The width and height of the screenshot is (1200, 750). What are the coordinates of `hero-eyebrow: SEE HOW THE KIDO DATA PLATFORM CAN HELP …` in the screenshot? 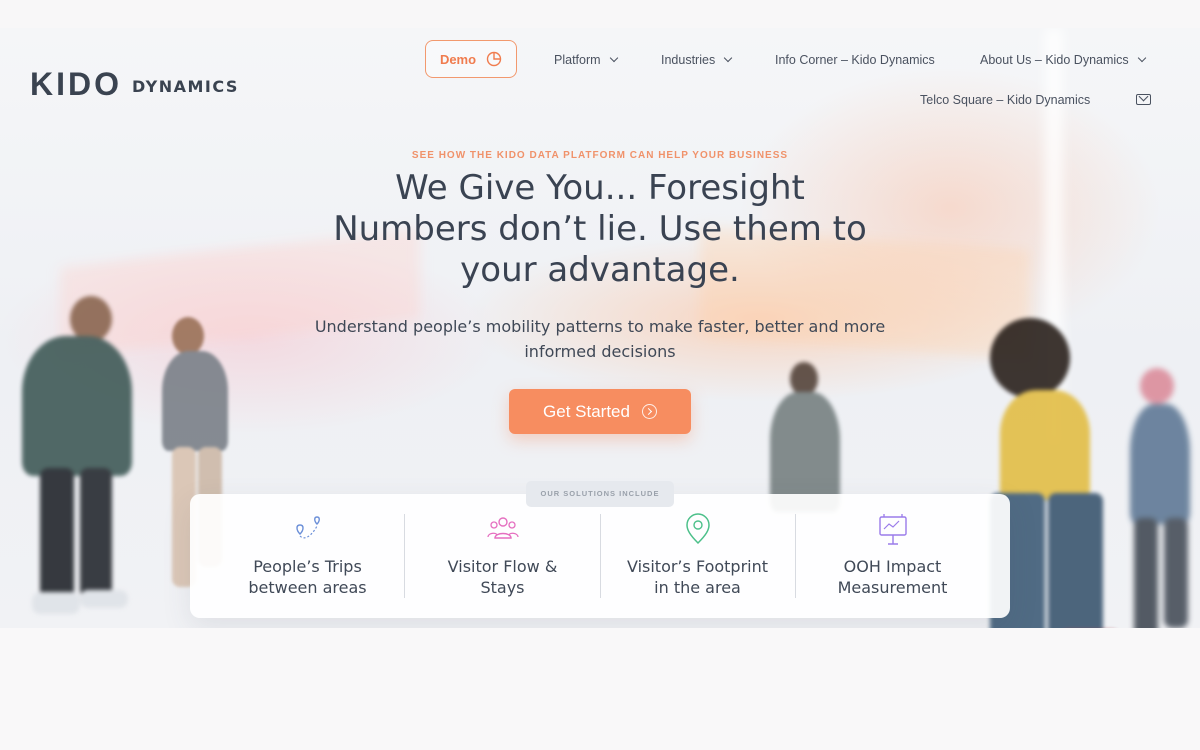 It's located at (600, 155).